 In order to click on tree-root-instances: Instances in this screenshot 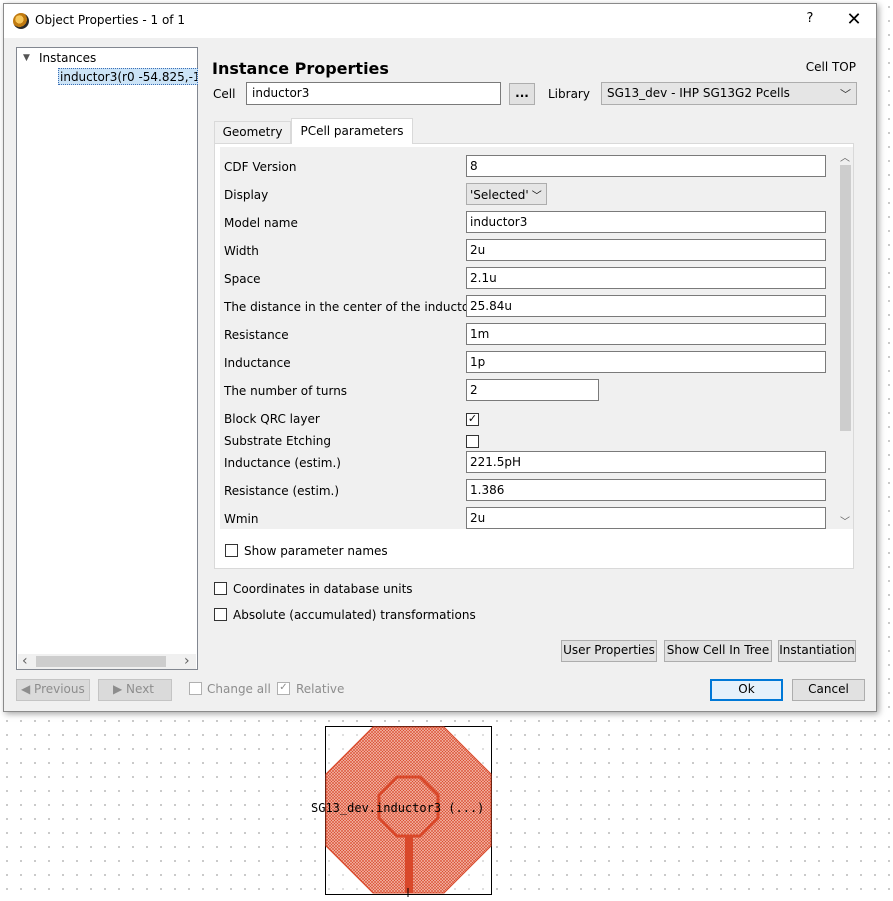, I will do `click(67, 58)`.